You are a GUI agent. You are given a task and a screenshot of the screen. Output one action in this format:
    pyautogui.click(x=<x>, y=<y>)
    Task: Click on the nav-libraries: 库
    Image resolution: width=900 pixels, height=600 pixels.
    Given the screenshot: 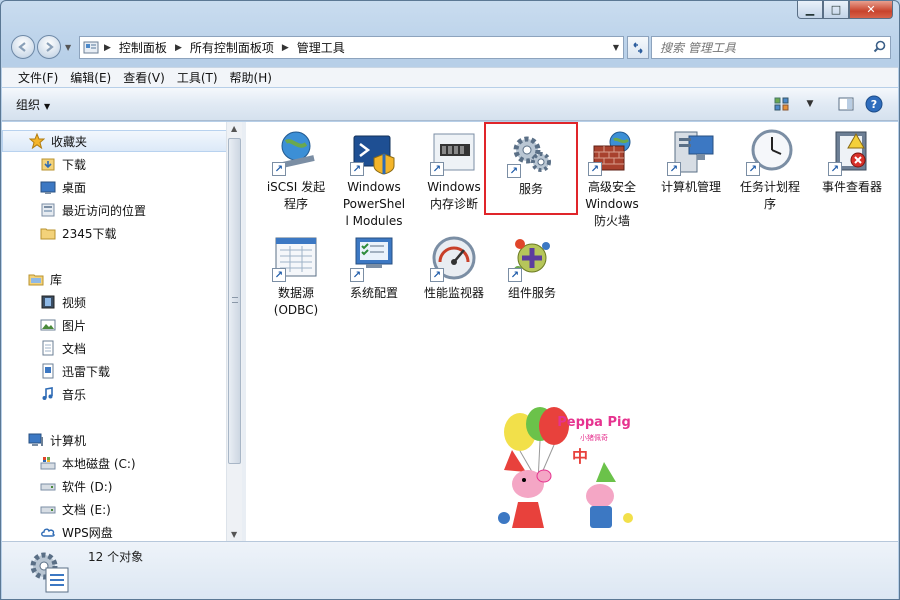 What is the action you would take?
    pyautogui.click(x=115, y=279)
    